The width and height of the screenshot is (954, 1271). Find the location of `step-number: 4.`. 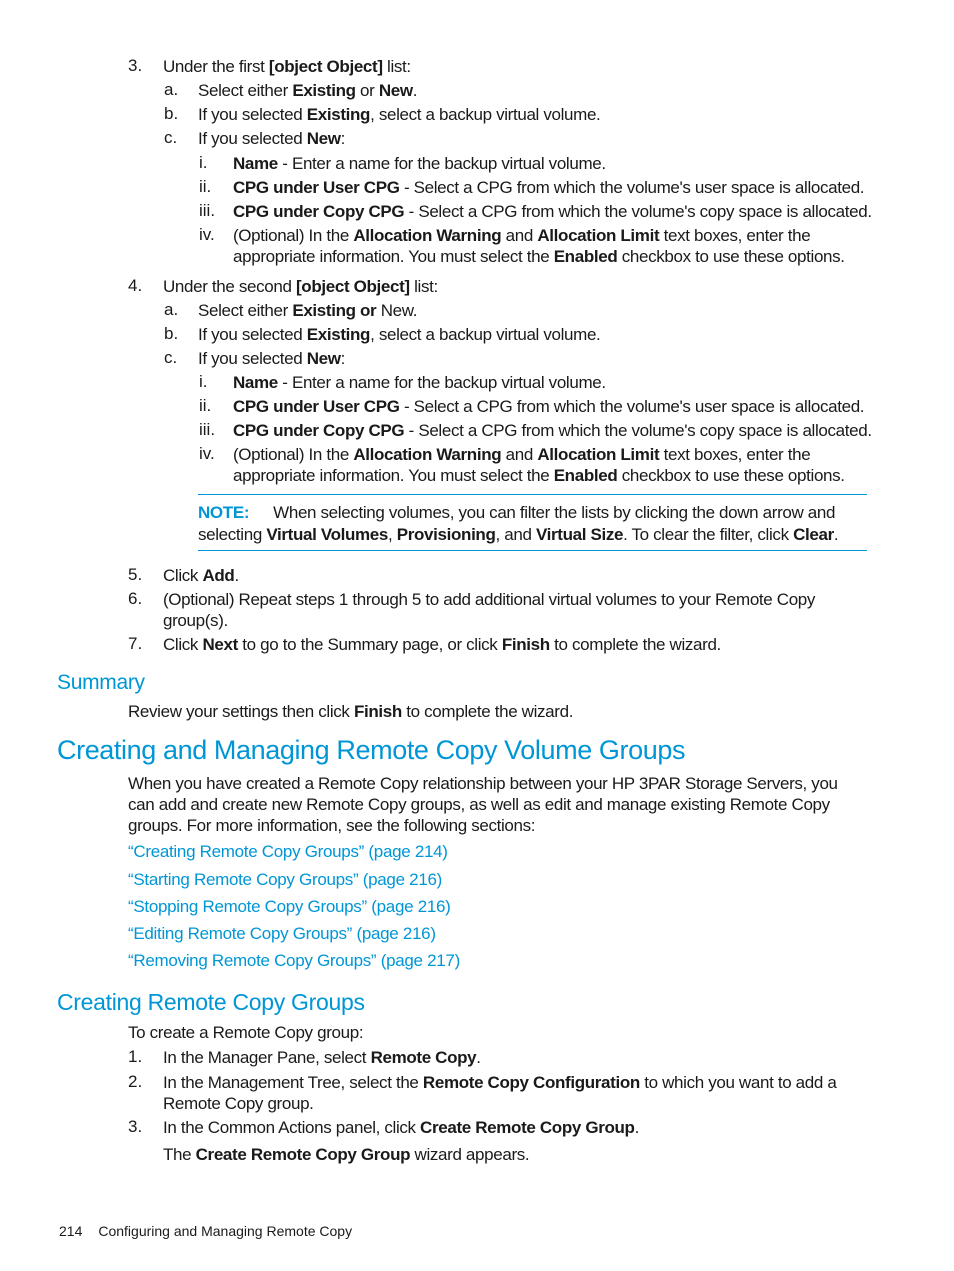

step-number: 4. is located at coordinates (135, 285).